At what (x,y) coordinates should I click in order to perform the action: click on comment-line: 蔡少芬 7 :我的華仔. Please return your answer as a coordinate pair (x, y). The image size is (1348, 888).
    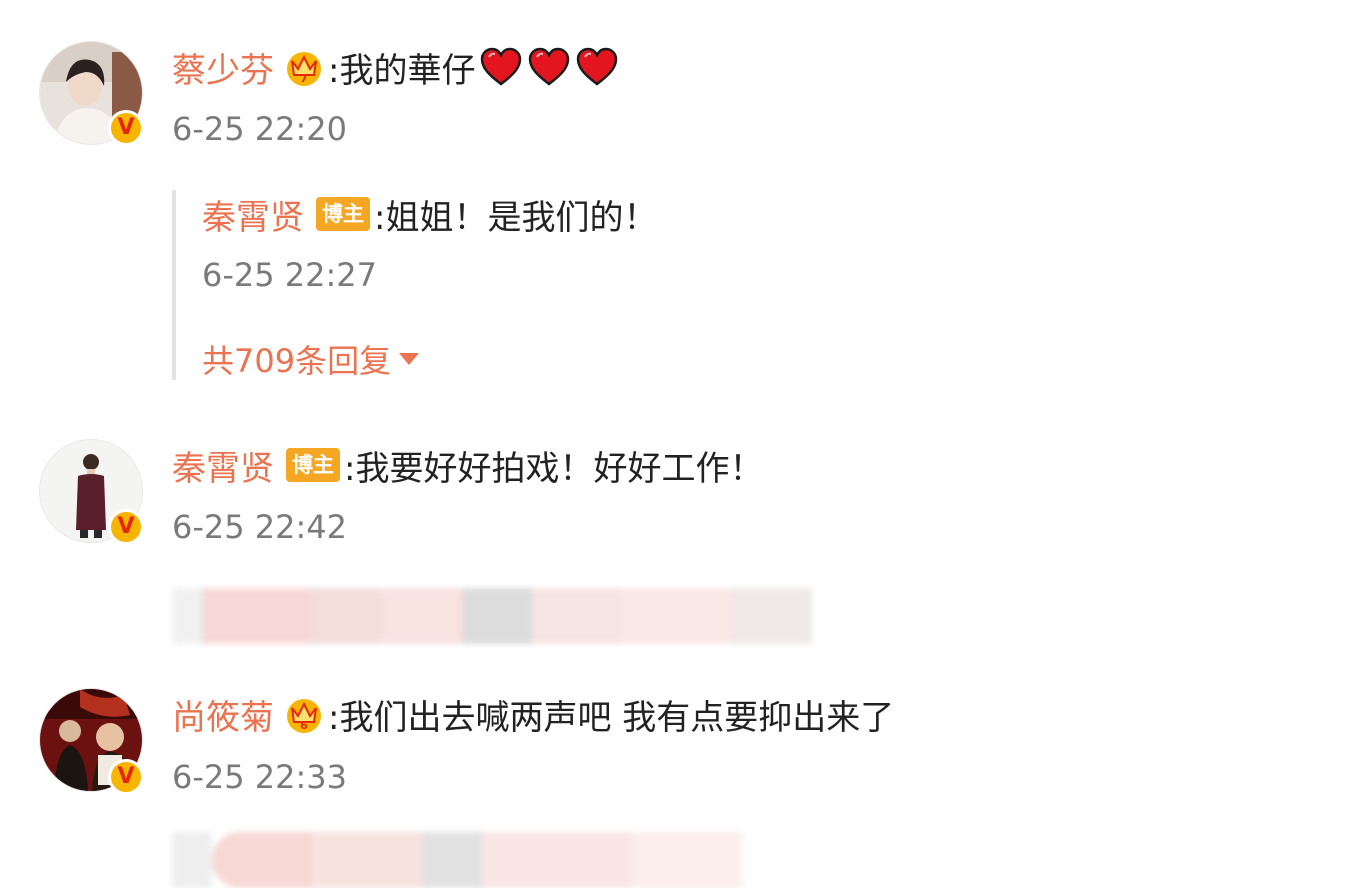
    Looking at the image, I should click on (395, 67).